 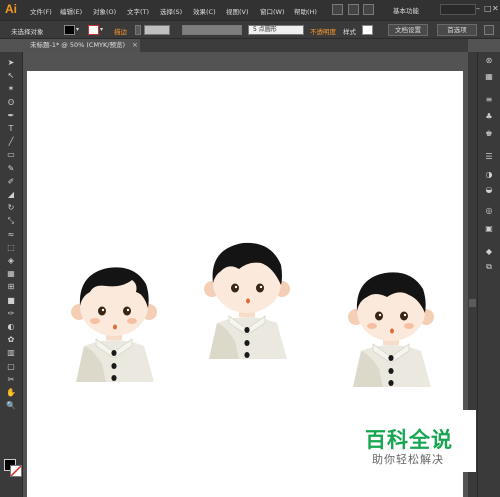 I want to click on menu-window: 窗口(W), so click(x=272, y=11).